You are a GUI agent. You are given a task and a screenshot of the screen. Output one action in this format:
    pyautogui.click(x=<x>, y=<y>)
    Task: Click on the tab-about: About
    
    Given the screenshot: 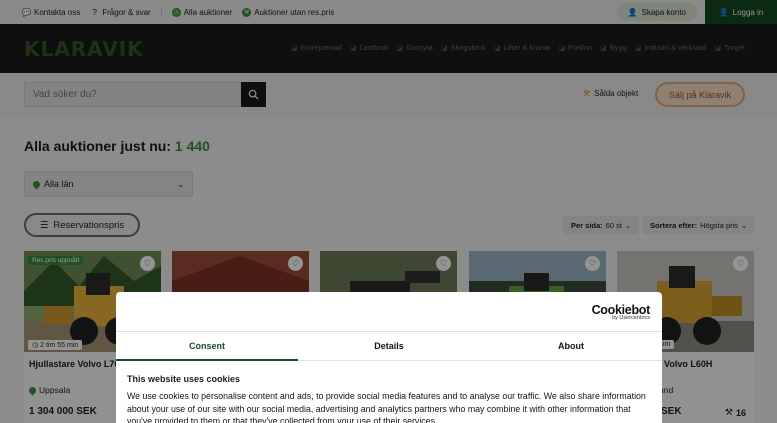 What is the action you would take?
    pyautogui.click(x=571, y=346)
    